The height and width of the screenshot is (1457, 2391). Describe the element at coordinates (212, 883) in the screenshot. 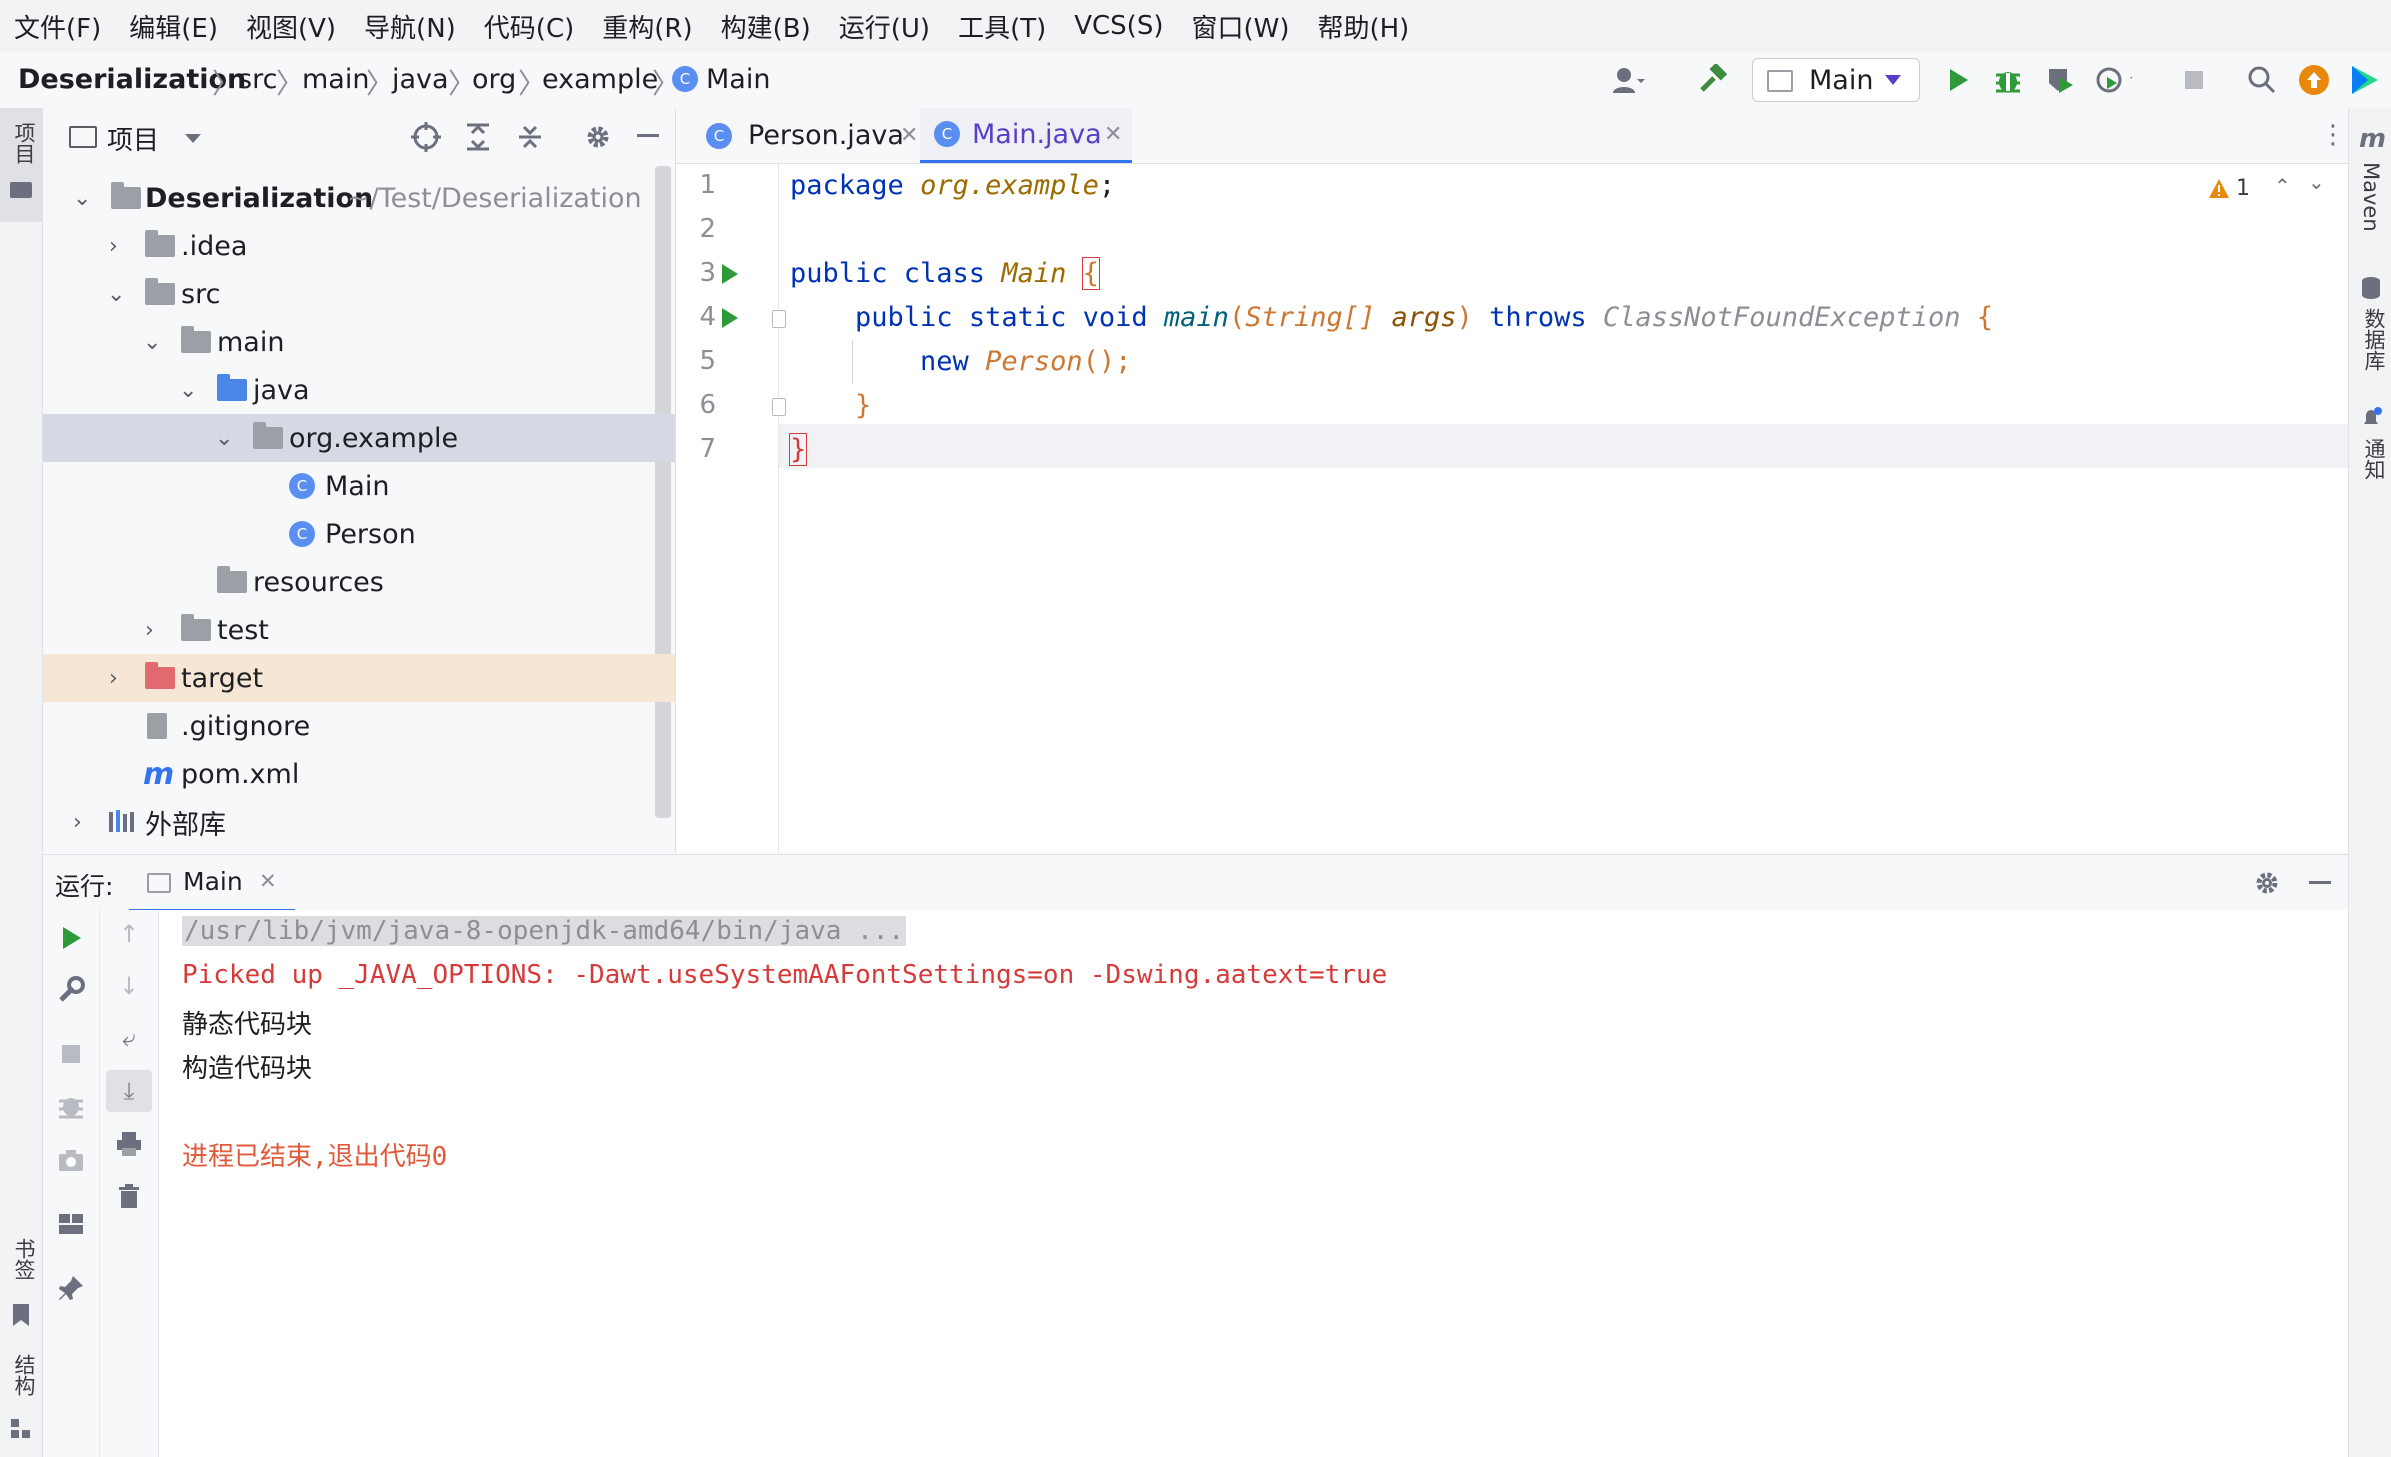

I see `run-tab-main: Main ✕` at that location.